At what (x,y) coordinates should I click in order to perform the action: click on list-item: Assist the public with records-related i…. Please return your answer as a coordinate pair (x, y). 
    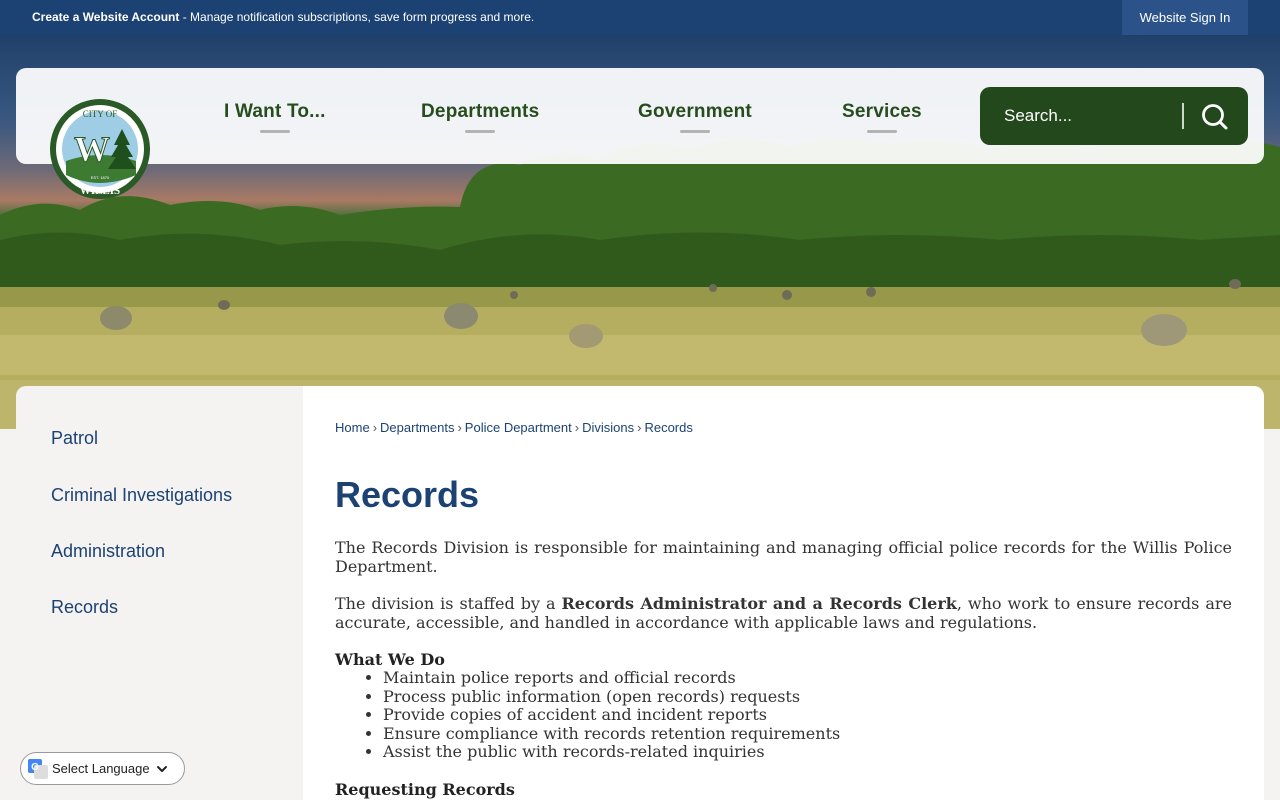
    Looking at the image, I should click on (807, 752).